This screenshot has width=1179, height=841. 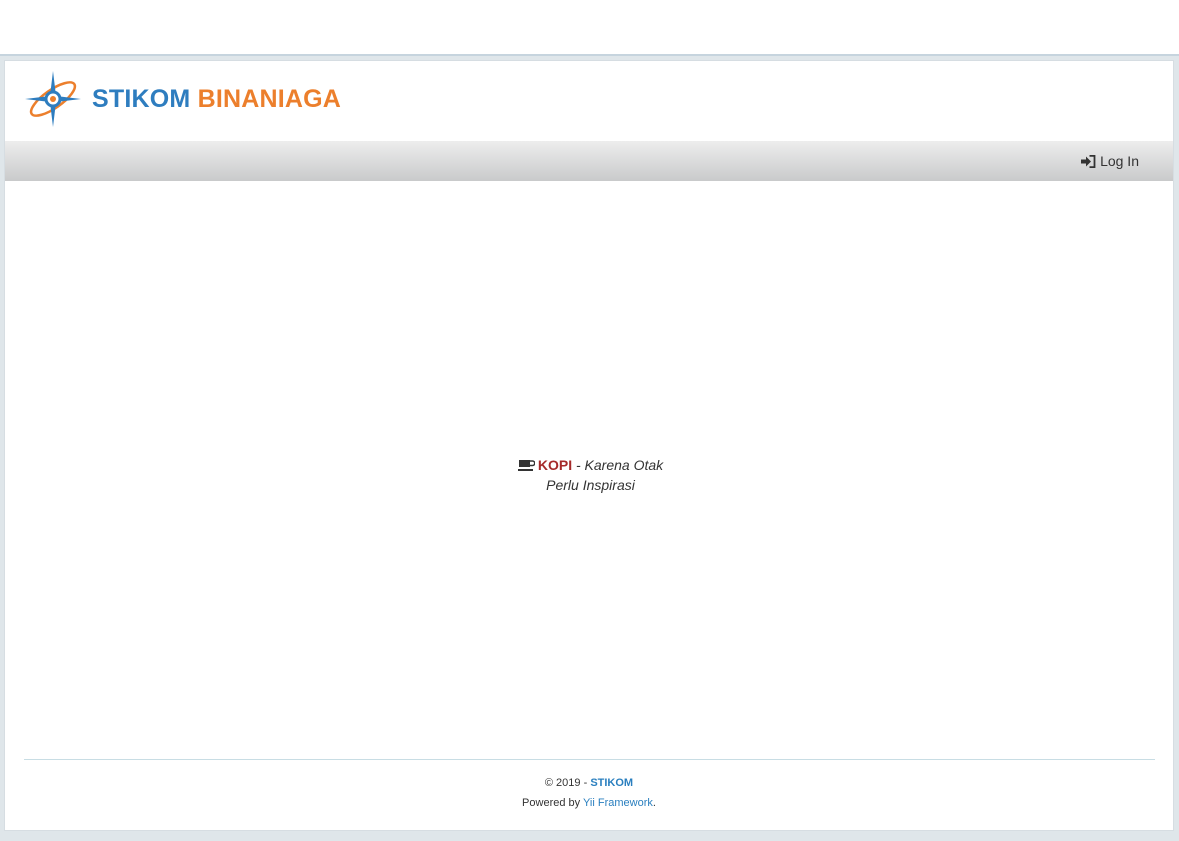 I want to click on navbar: Log In, so click(x=589, y=161).